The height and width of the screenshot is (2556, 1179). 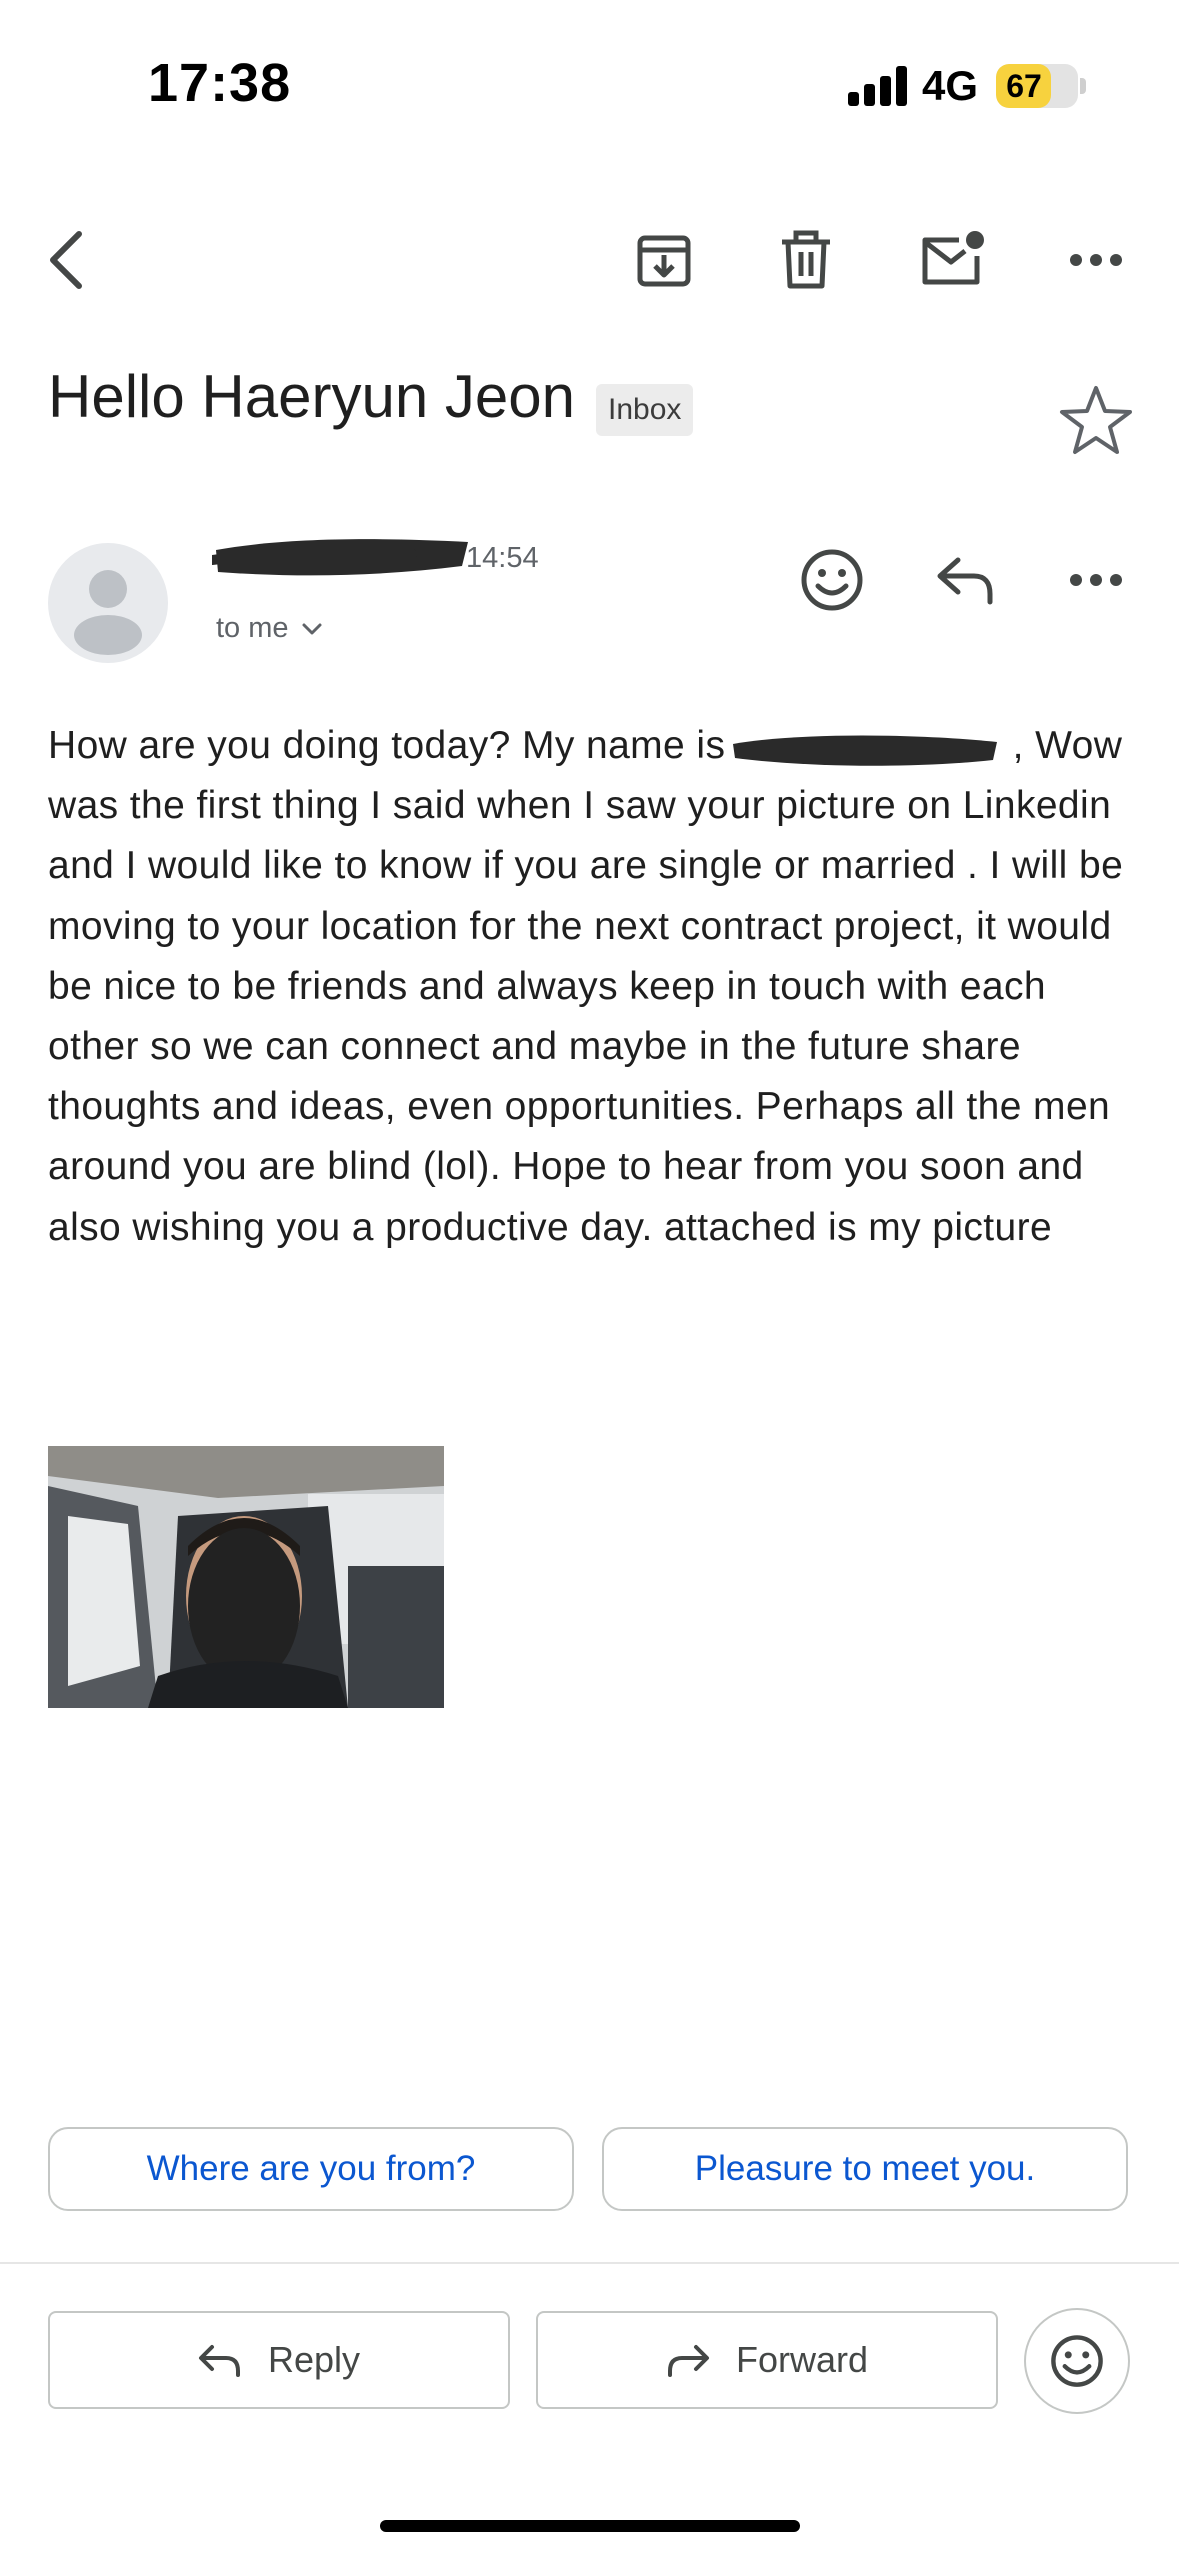 I want to click on forward-icon, so click(x=688, y=2361).